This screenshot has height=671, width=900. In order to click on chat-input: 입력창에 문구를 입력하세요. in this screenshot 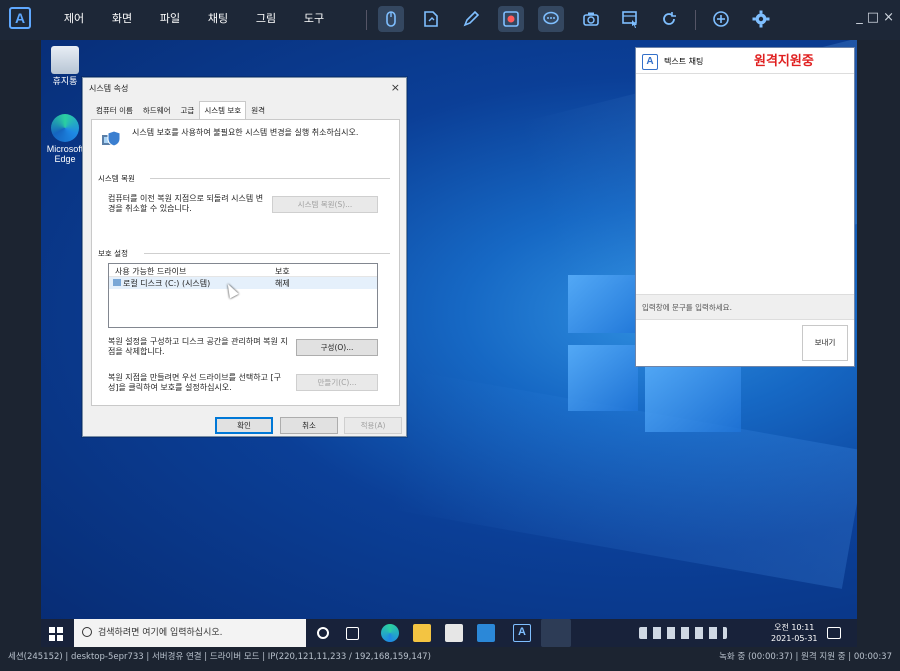, I will do `click(745, 307)`.